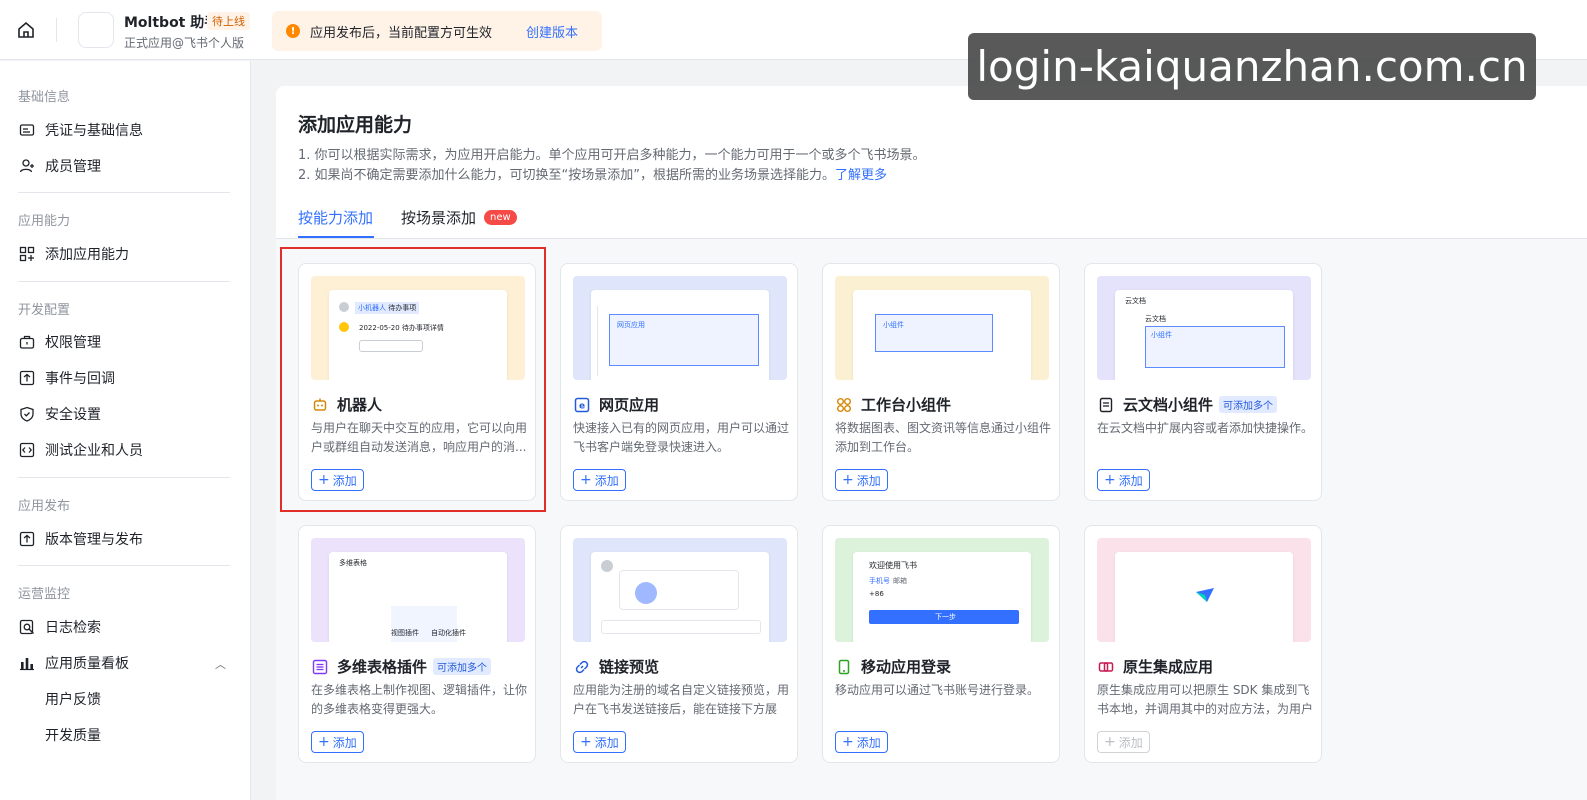 The height and width of the screenshot is (800, 1587). I want to click on briefcase-icon, so click(27, 342).